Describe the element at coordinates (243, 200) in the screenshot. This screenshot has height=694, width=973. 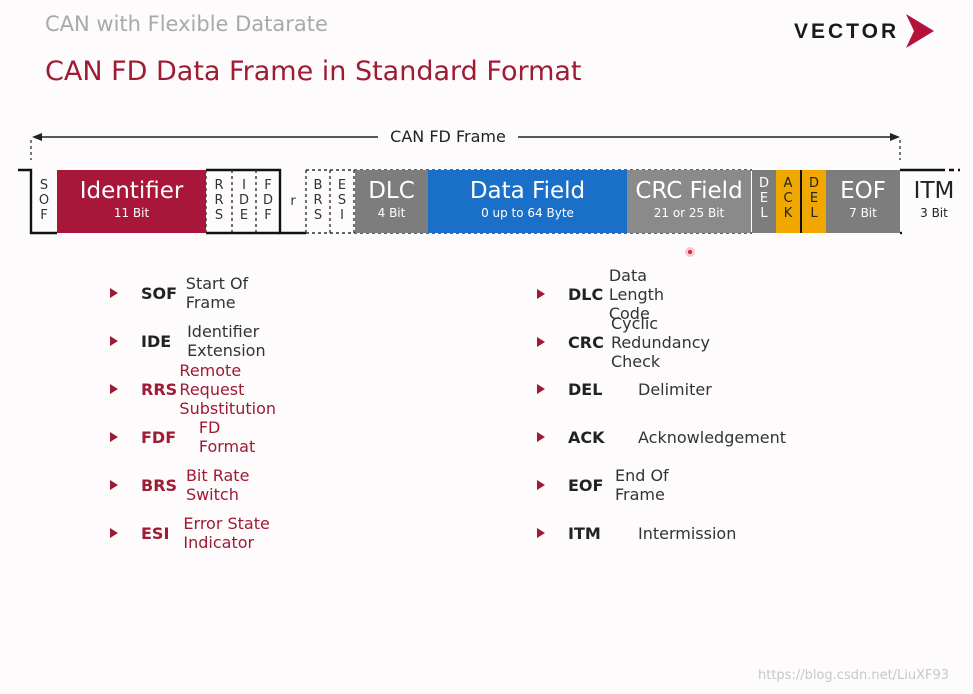
I see `field-ide: IDE` at that location.